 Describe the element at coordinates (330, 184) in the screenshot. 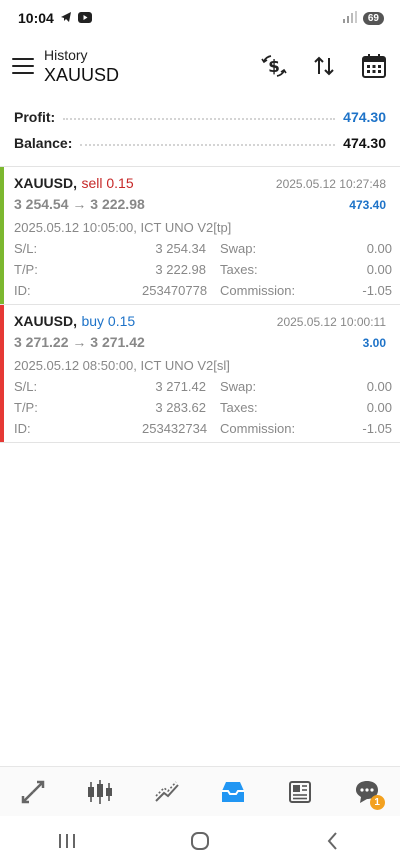

I see `trade-close-time: 2025.05.12 10:27:48` at that location.